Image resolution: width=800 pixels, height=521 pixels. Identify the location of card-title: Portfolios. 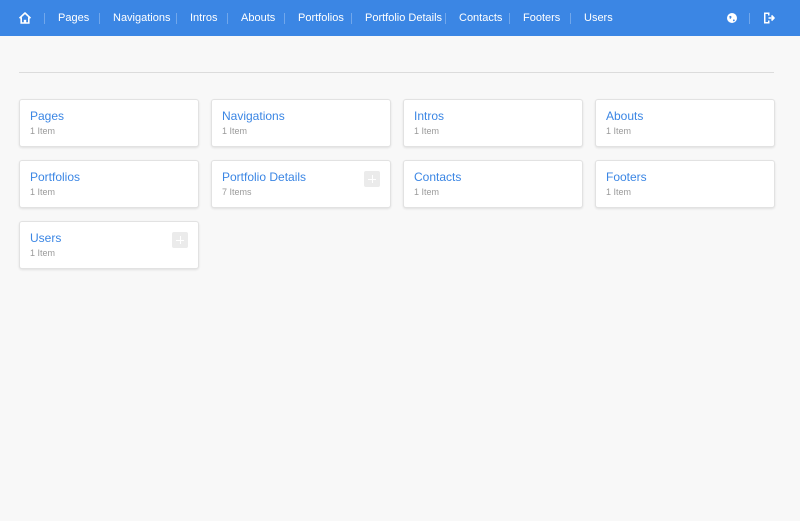
(55, 177).